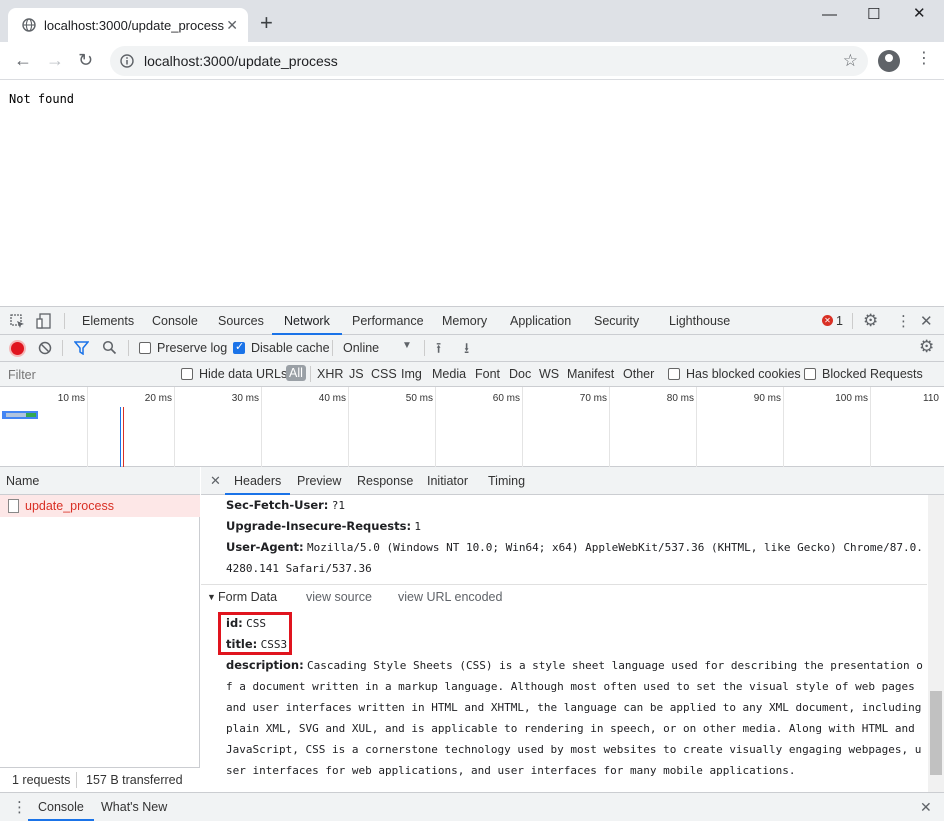 The image size is (944, 821). What do you see at coordinates (549, 374) in the screenshot?
I see `filter-type-ws: WS` at bounding box center [549, 374].